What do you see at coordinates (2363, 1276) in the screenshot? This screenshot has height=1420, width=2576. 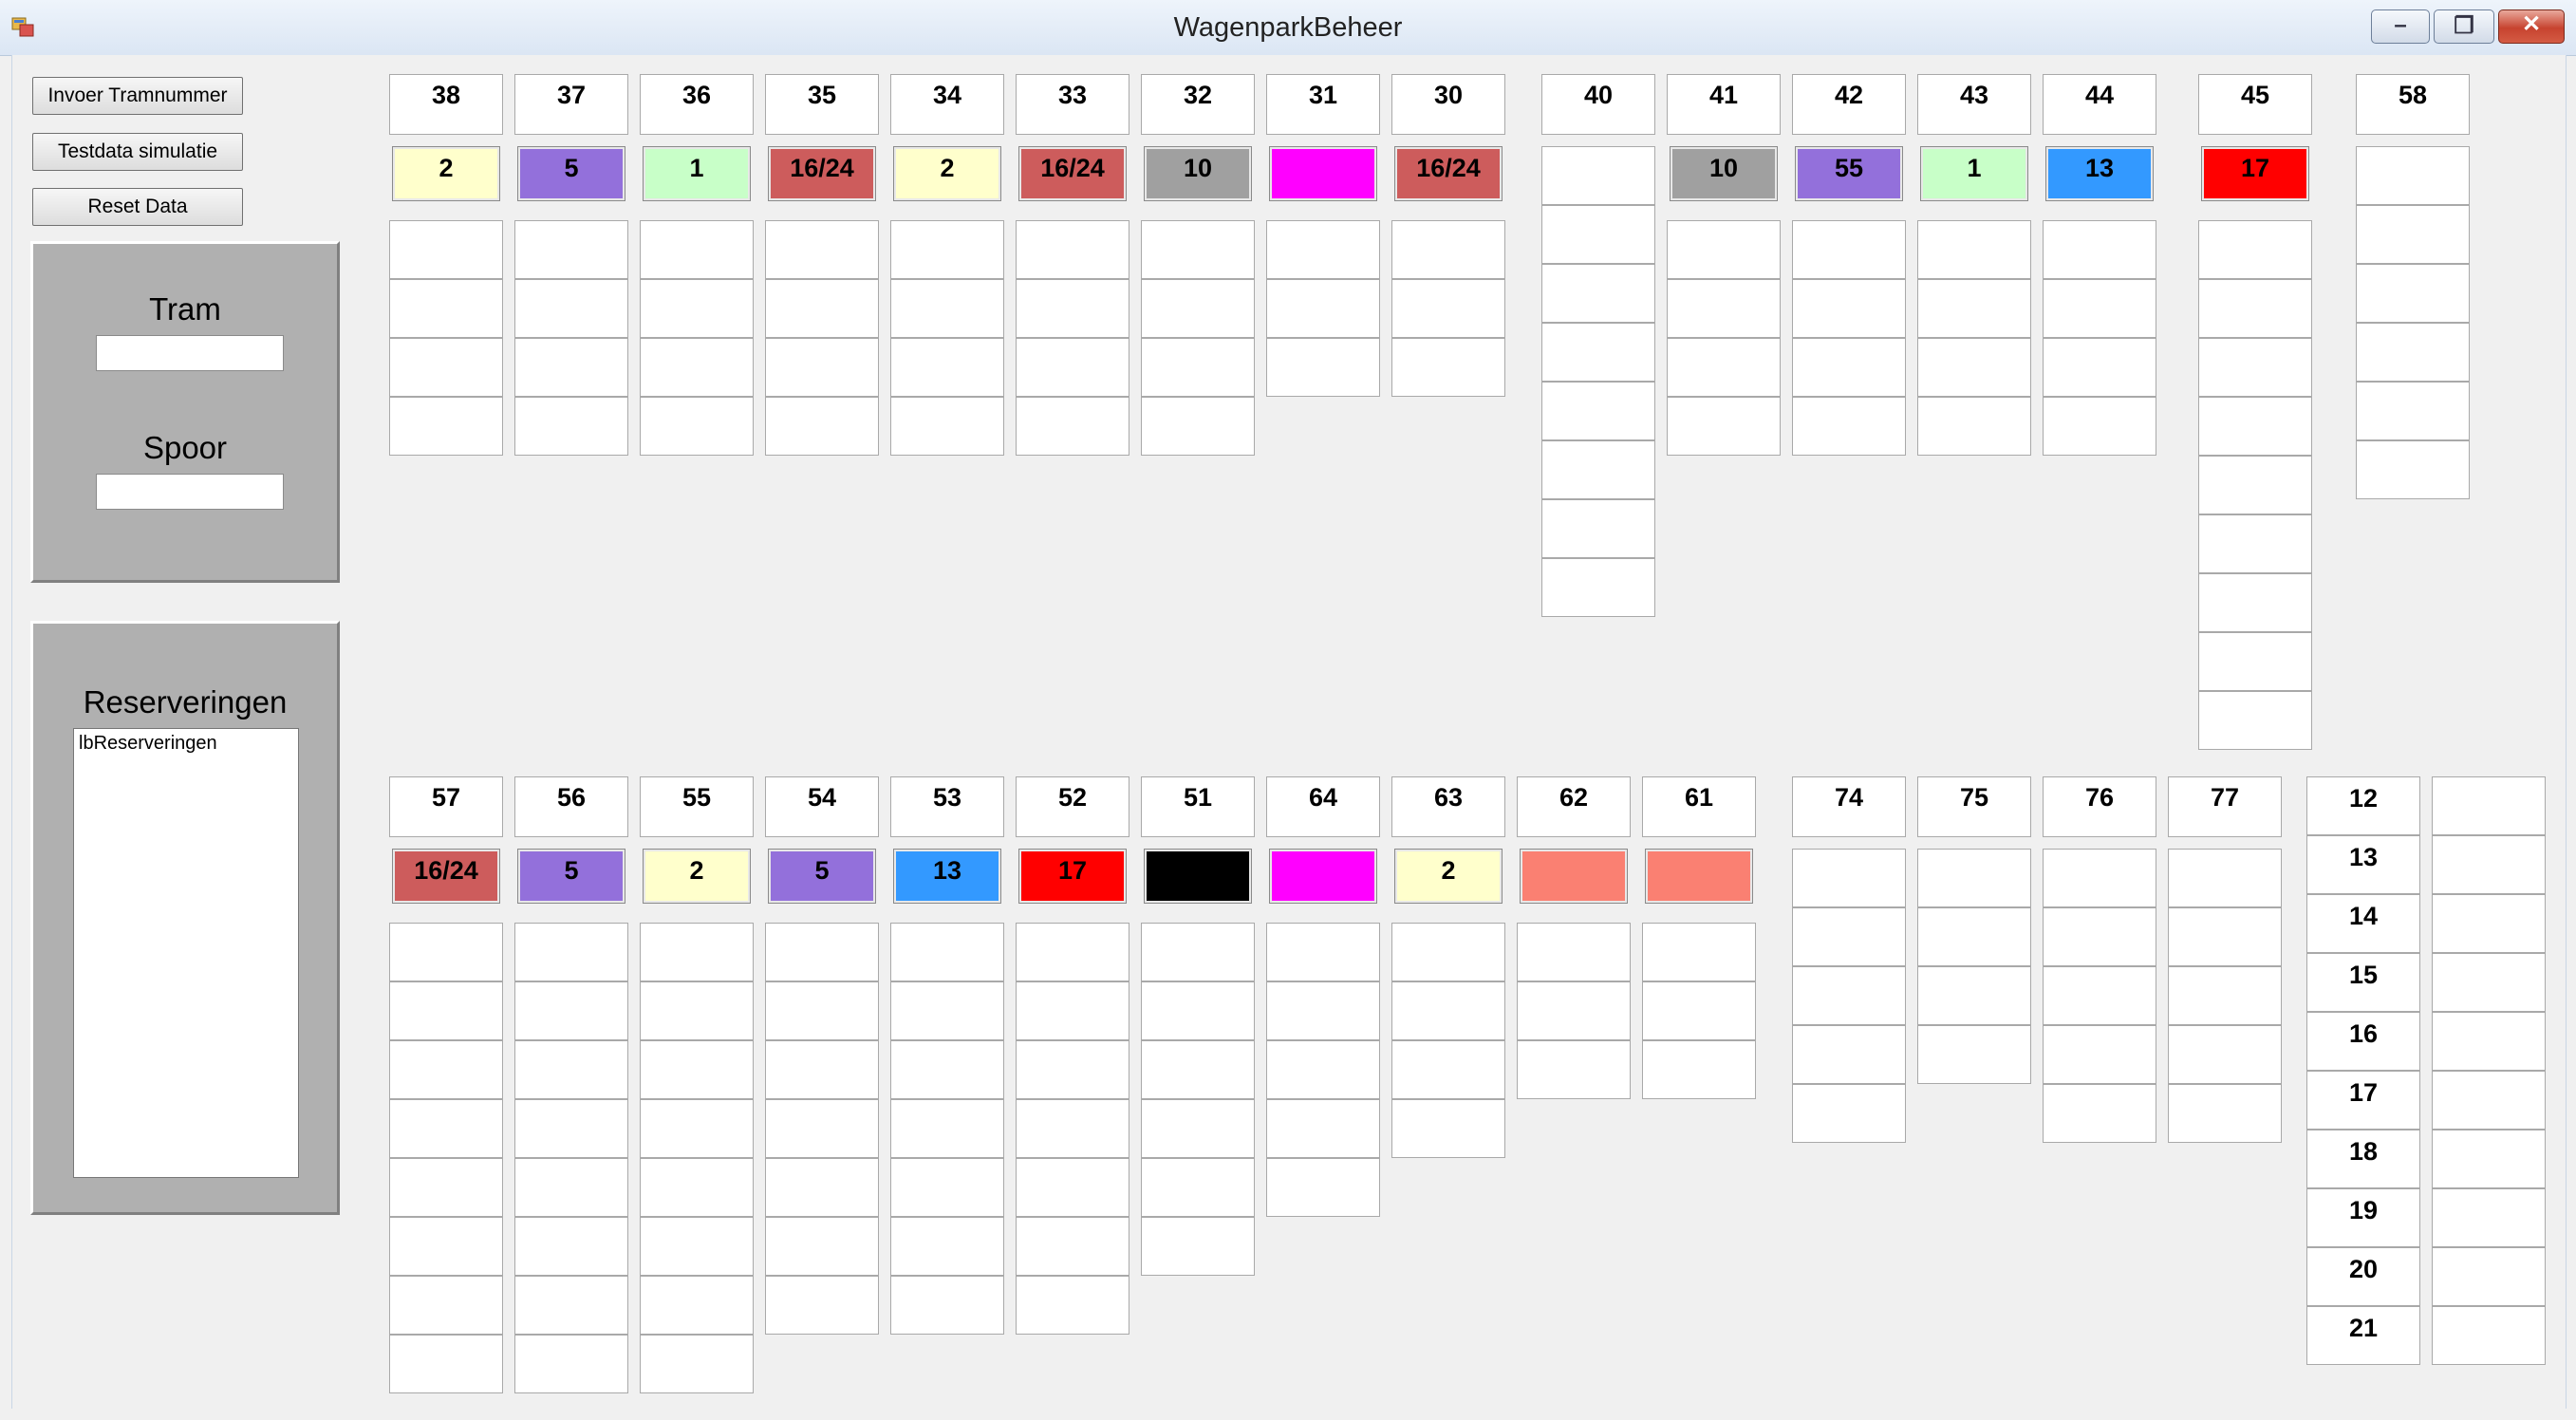 I see `track-number-cell: 20` at bounding box center [2363, 1276].